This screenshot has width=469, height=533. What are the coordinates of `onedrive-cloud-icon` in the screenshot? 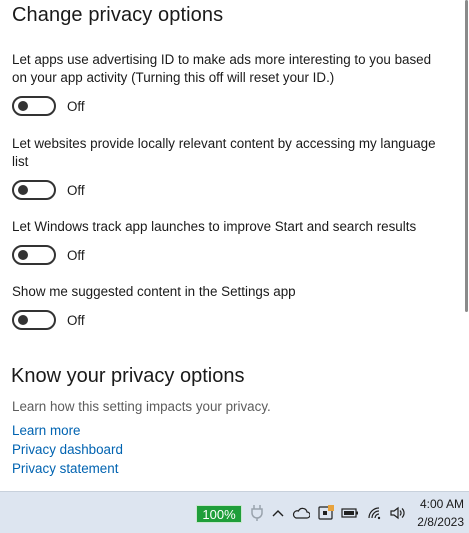 It's located at (301, 513).